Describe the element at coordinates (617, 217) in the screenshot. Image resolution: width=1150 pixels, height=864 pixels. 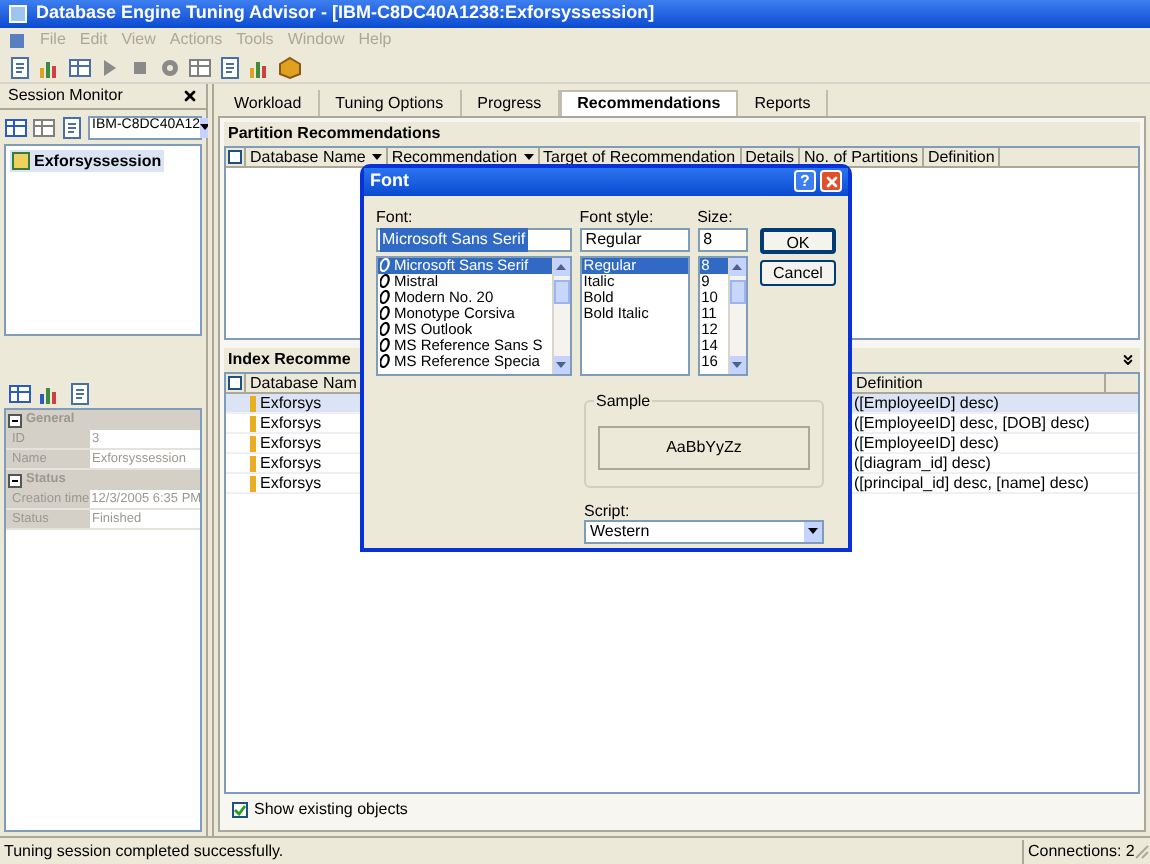
I see `field-label: Font style:` at that location.